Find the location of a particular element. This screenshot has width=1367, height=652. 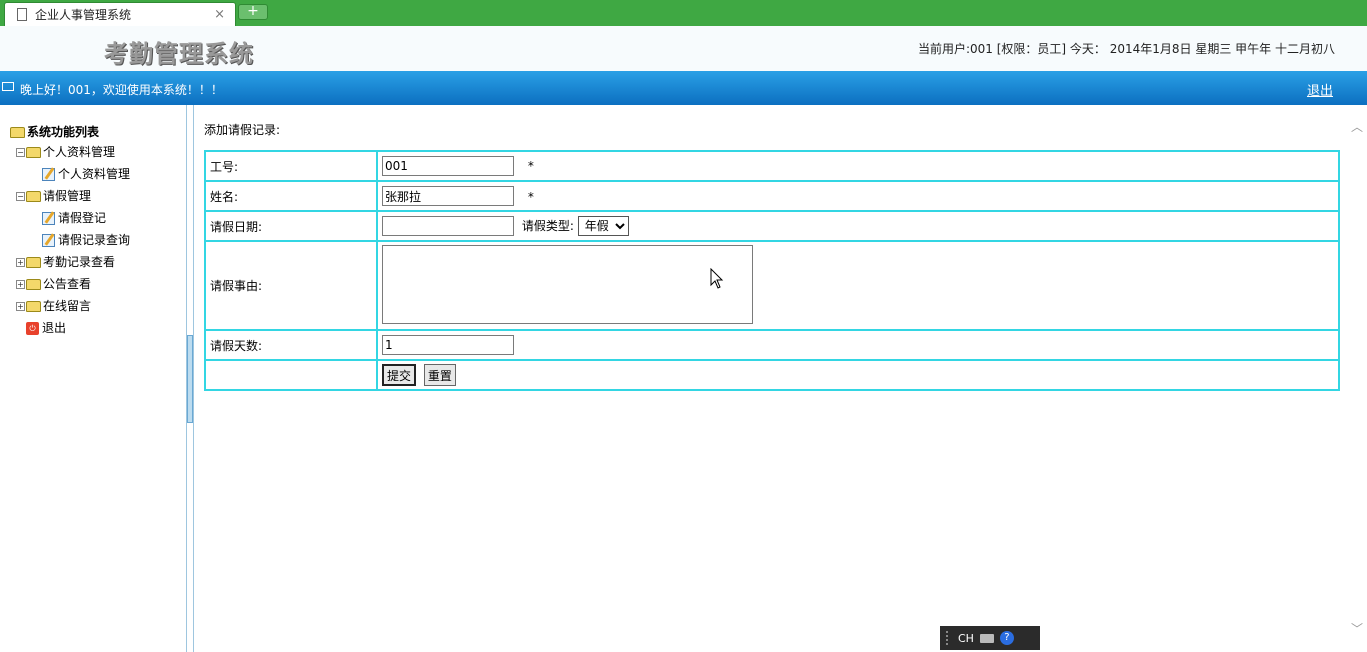

tree-leaf-personal-info: 个人资料管理 is located at coordinates (86, 174).